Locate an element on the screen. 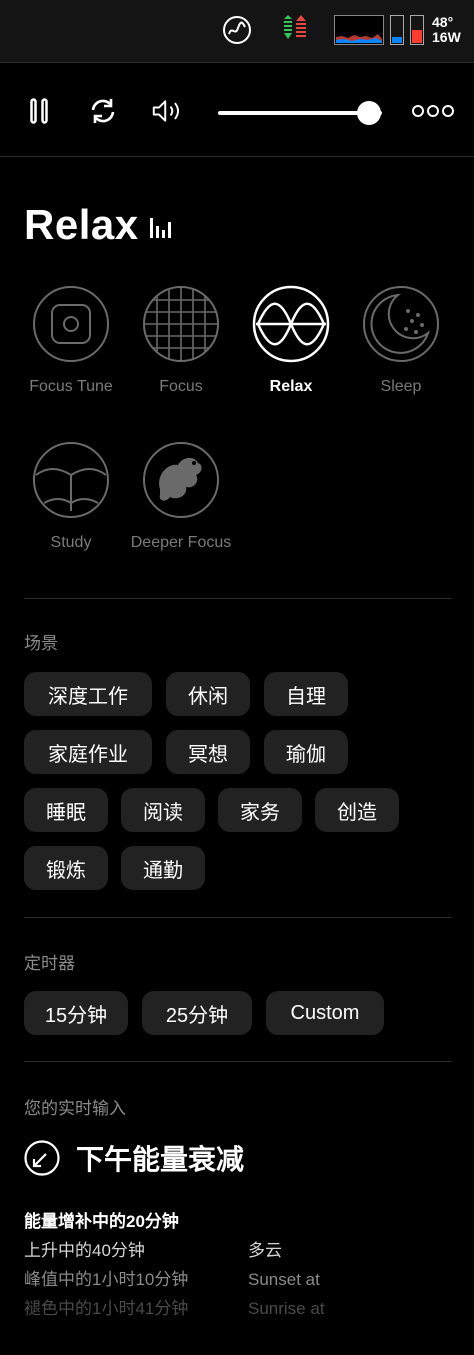 The image size is (474, 1355). page-title: Relax is located at coordinates (81, 224).